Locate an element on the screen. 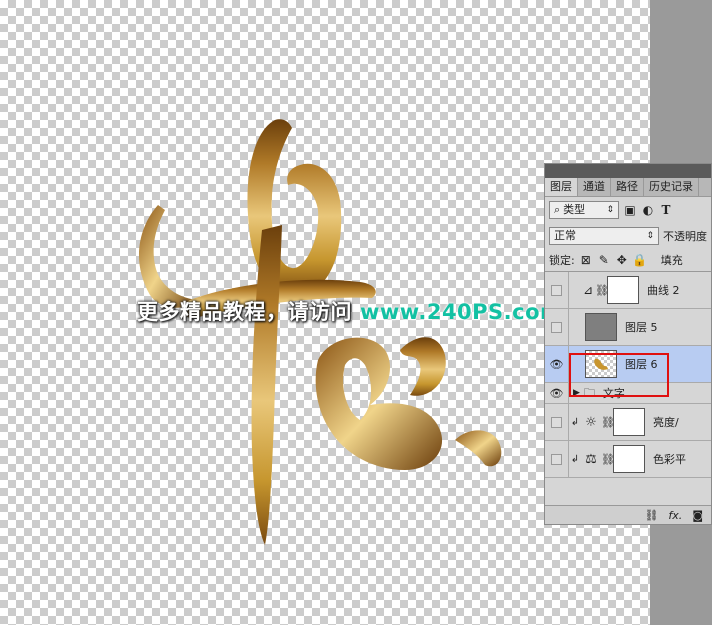  blend-row: 正常 ⇕ 不透明度 is located at coordinates (628, 236).